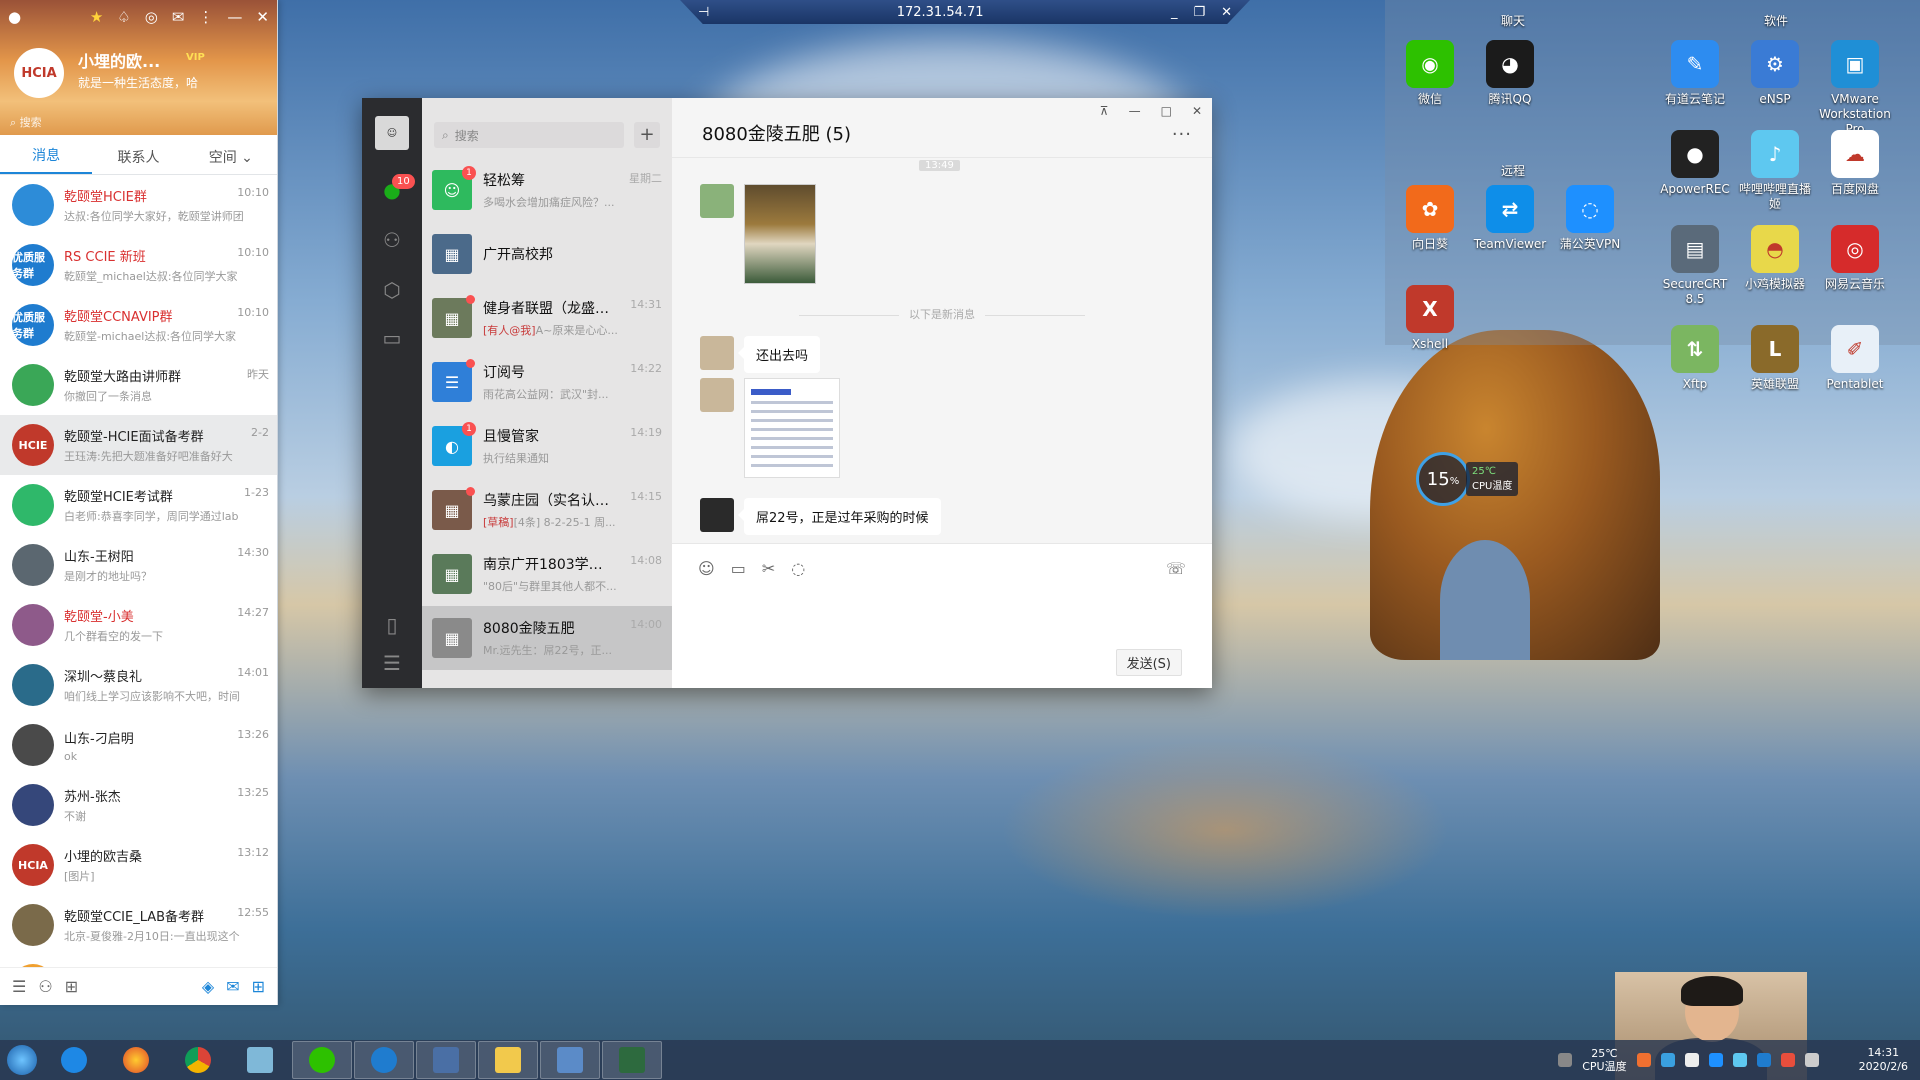  Describe the element at coordinates (570, 1060) in the screenshot. I see `remote-desktop-icon` at that location.